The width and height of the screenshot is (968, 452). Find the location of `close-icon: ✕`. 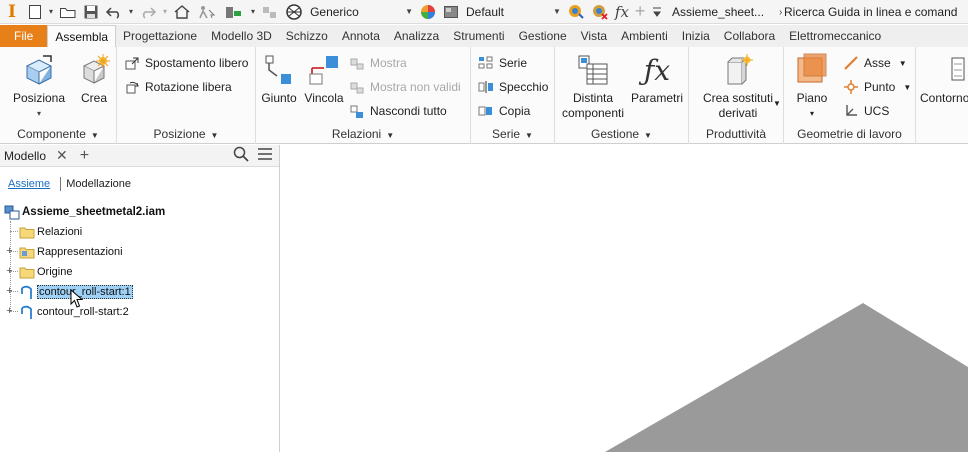

close-icon: ✕ is located at coordinates (62, 155).